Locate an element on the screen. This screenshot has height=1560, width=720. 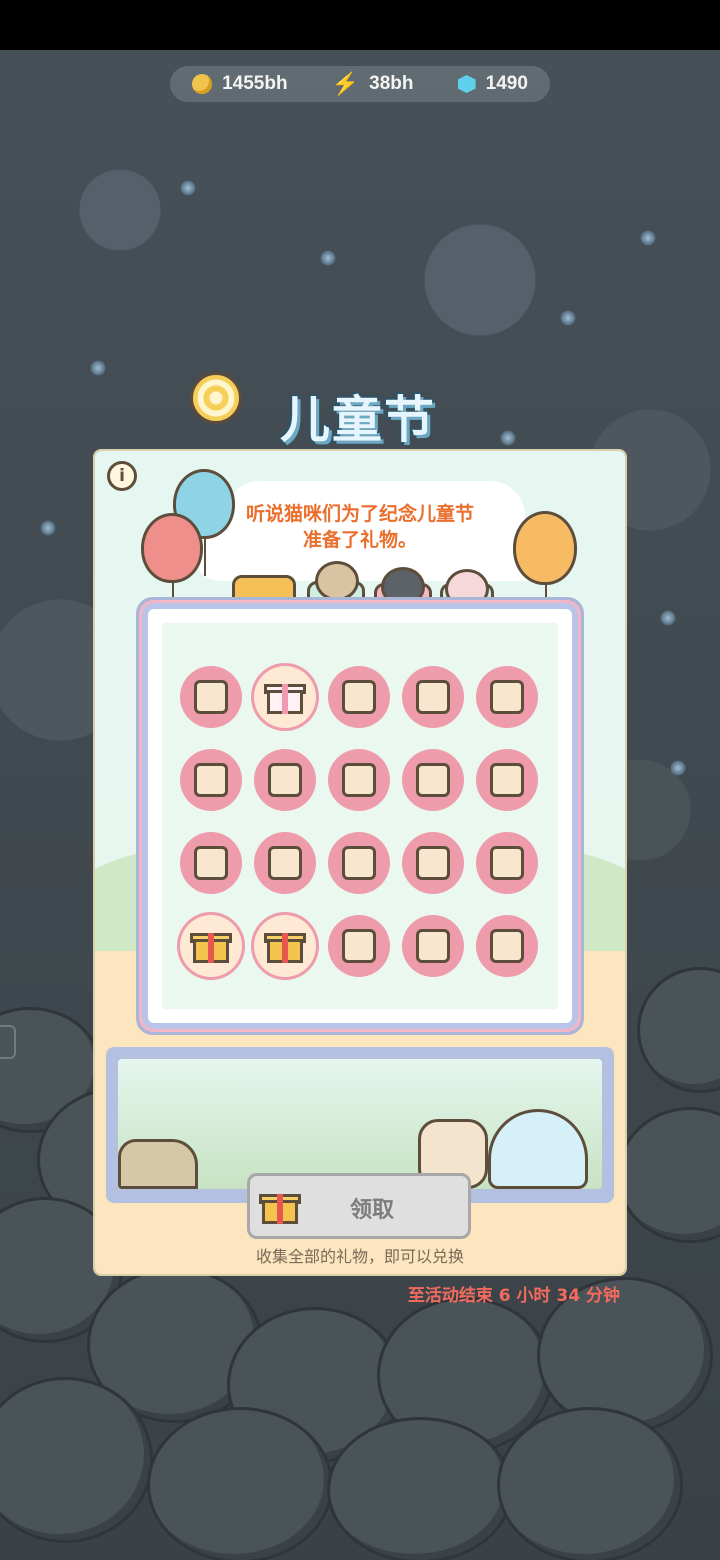
house-icon is located at coordinates (211, 697).